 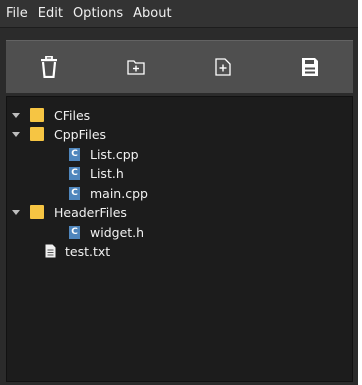 I want to click on tree-item-widget-h: C widget.h, so click(x=106, y=232).